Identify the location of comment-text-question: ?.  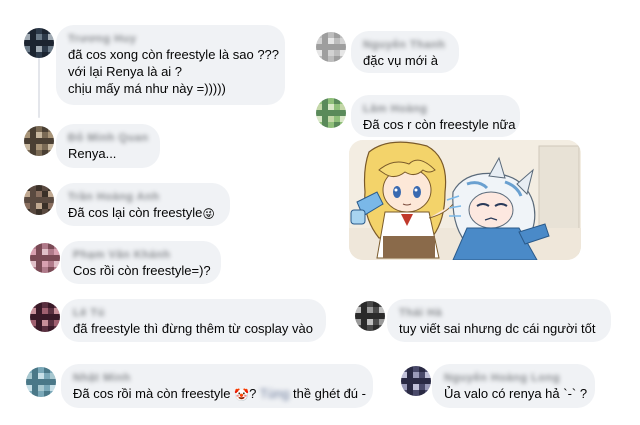
(253, 393).